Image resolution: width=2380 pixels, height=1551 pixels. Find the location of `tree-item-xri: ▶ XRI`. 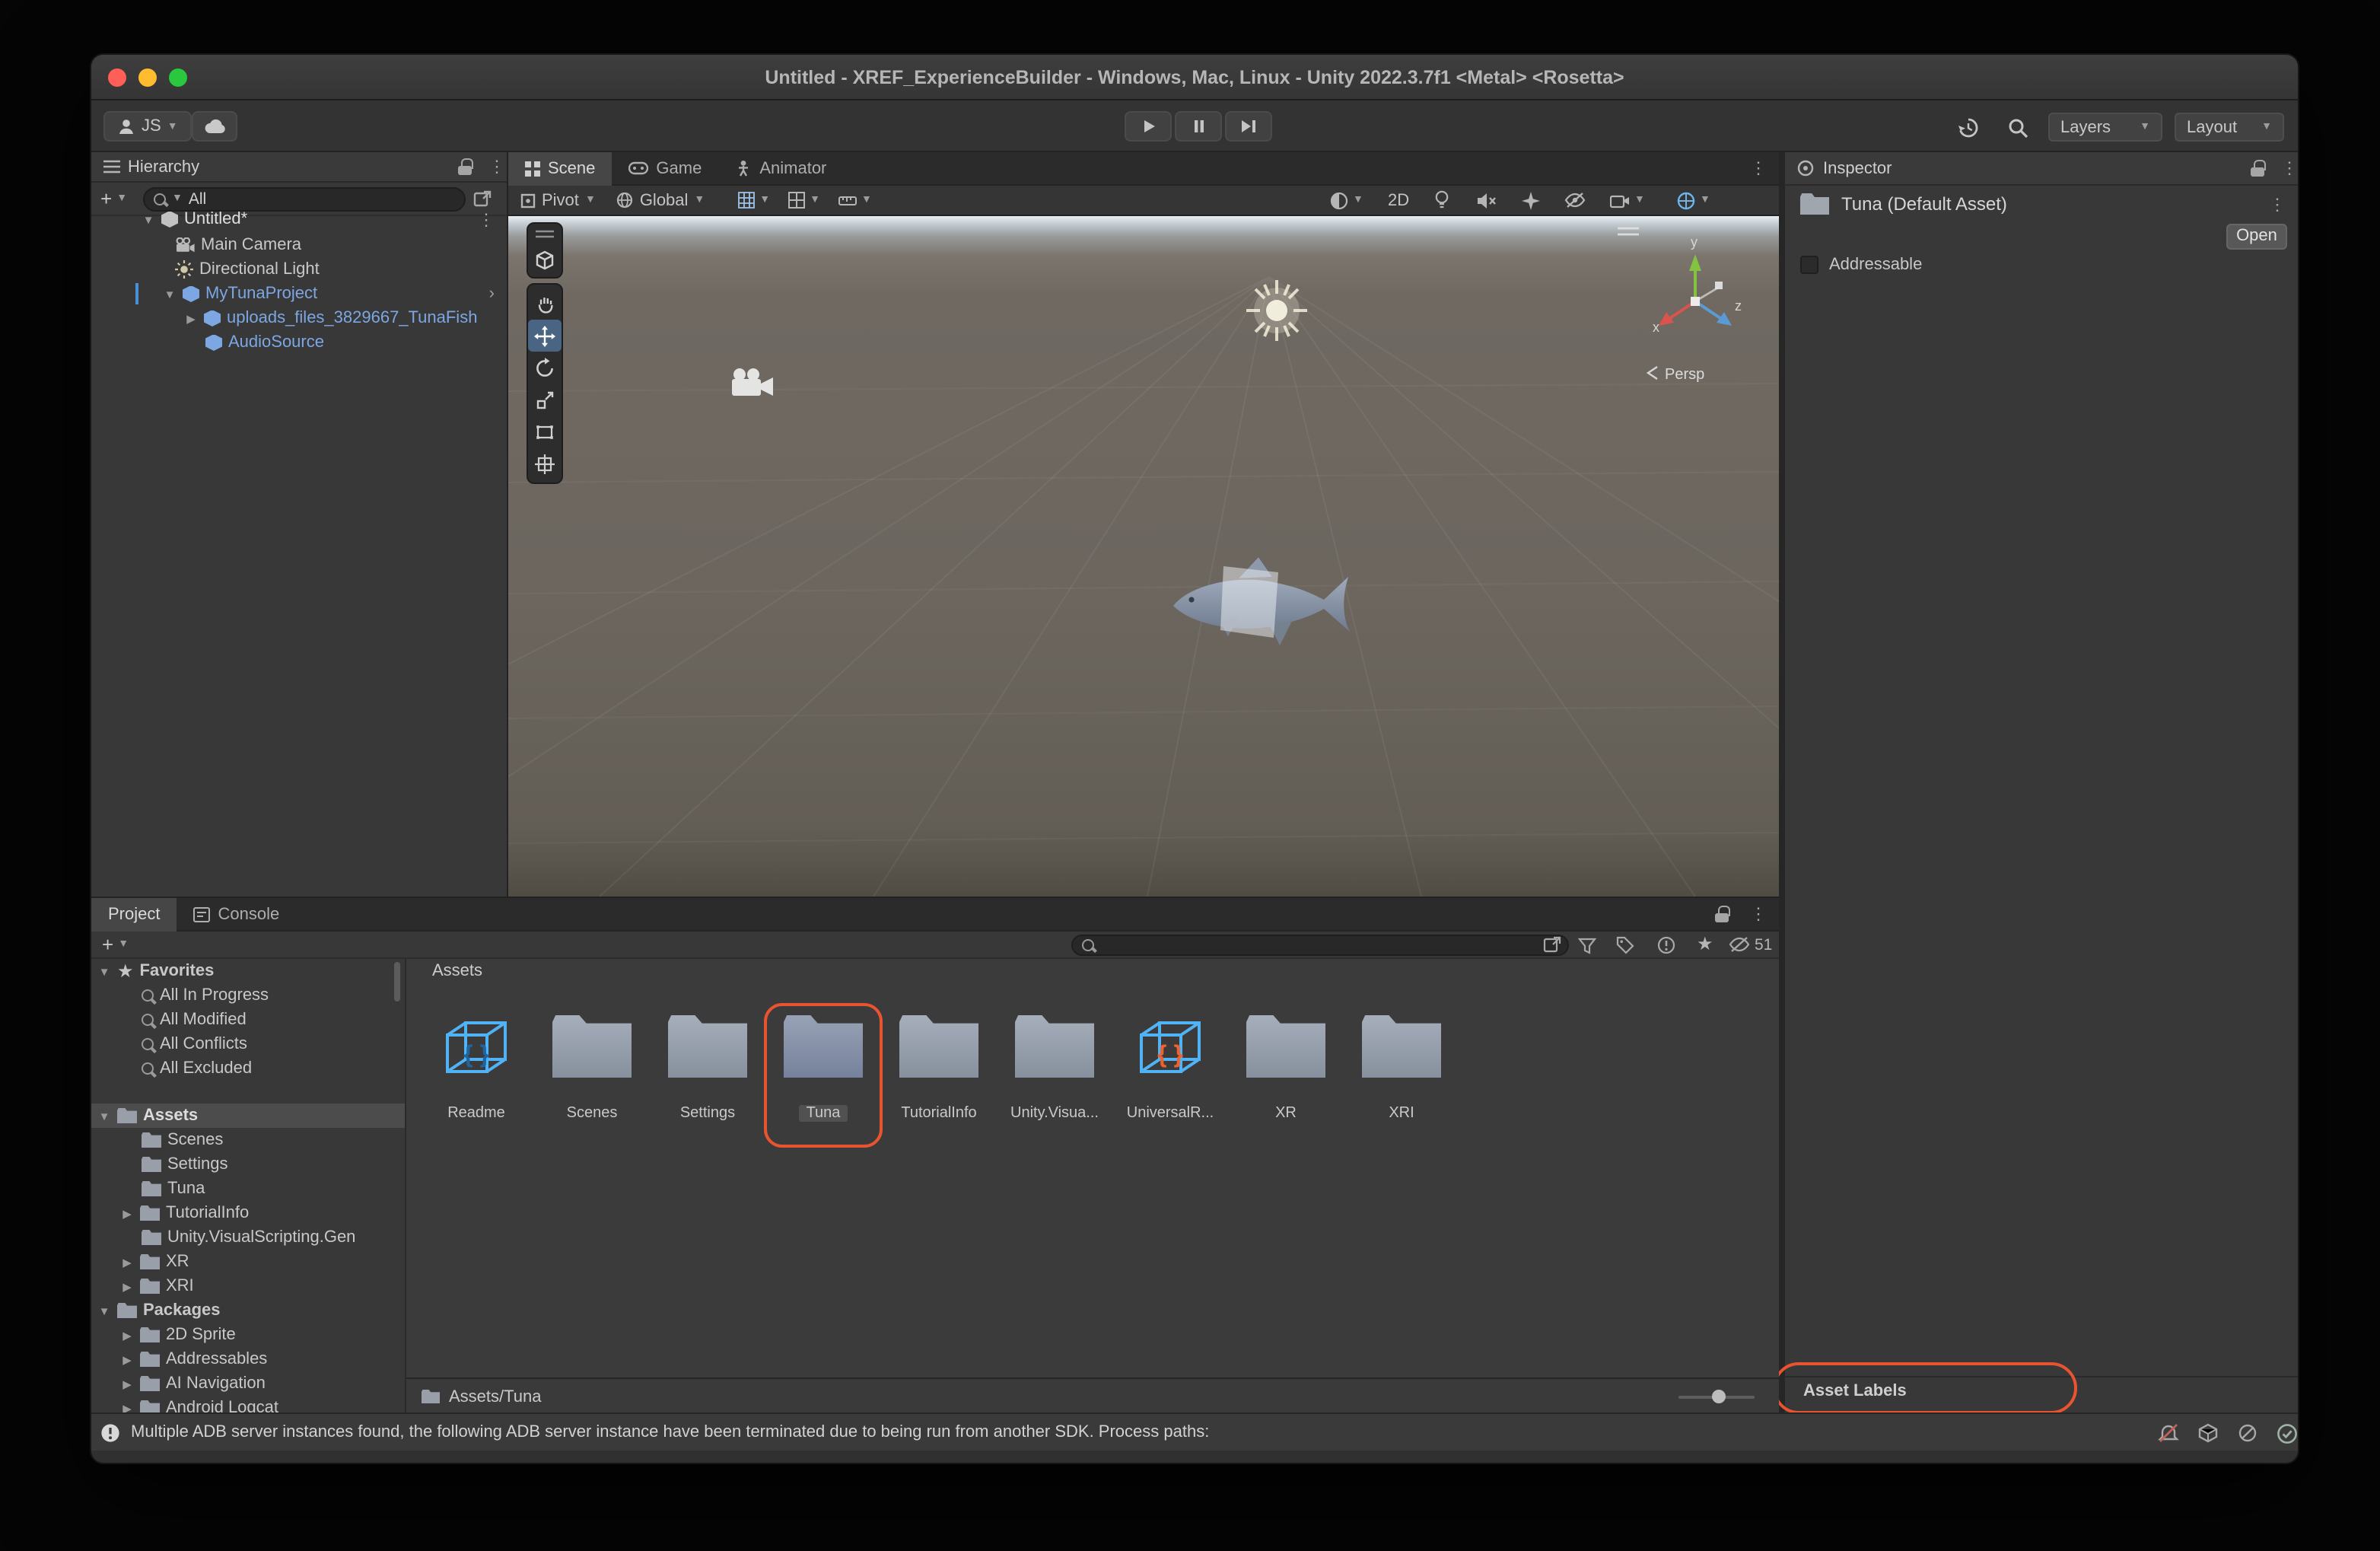

tree-item-xri: ▶ XRI is located at coordinates (156, 1286).